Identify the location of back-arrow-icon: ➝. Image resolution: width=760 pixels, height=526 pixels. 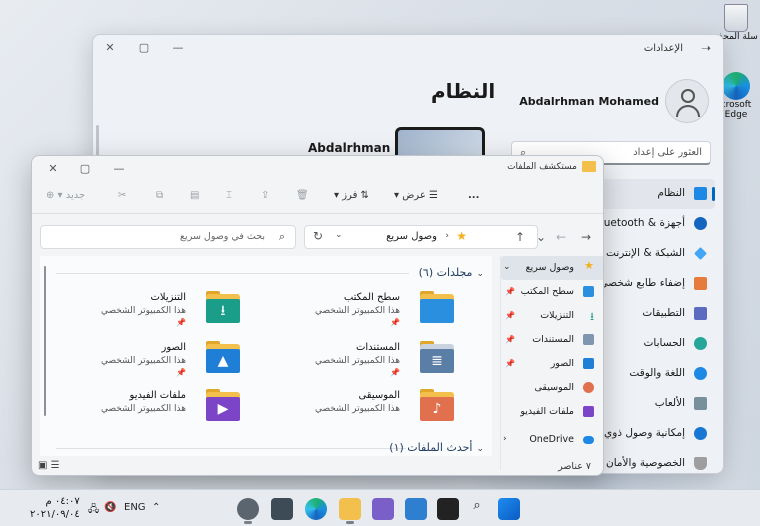
(706, 48).